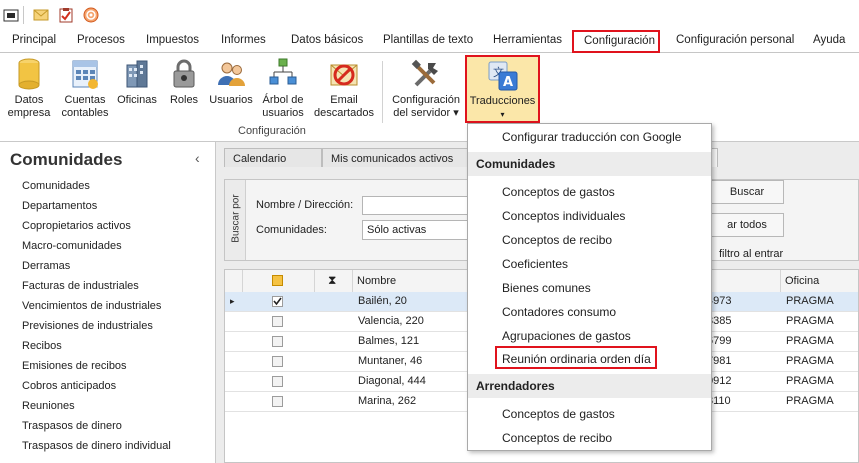 Image resolution: width=859 pixels, height=463 pixels. Describe the element at coordinates (29, 91) in the screenshot. I see `datos-empresa-button: Datos empresa` at that location.